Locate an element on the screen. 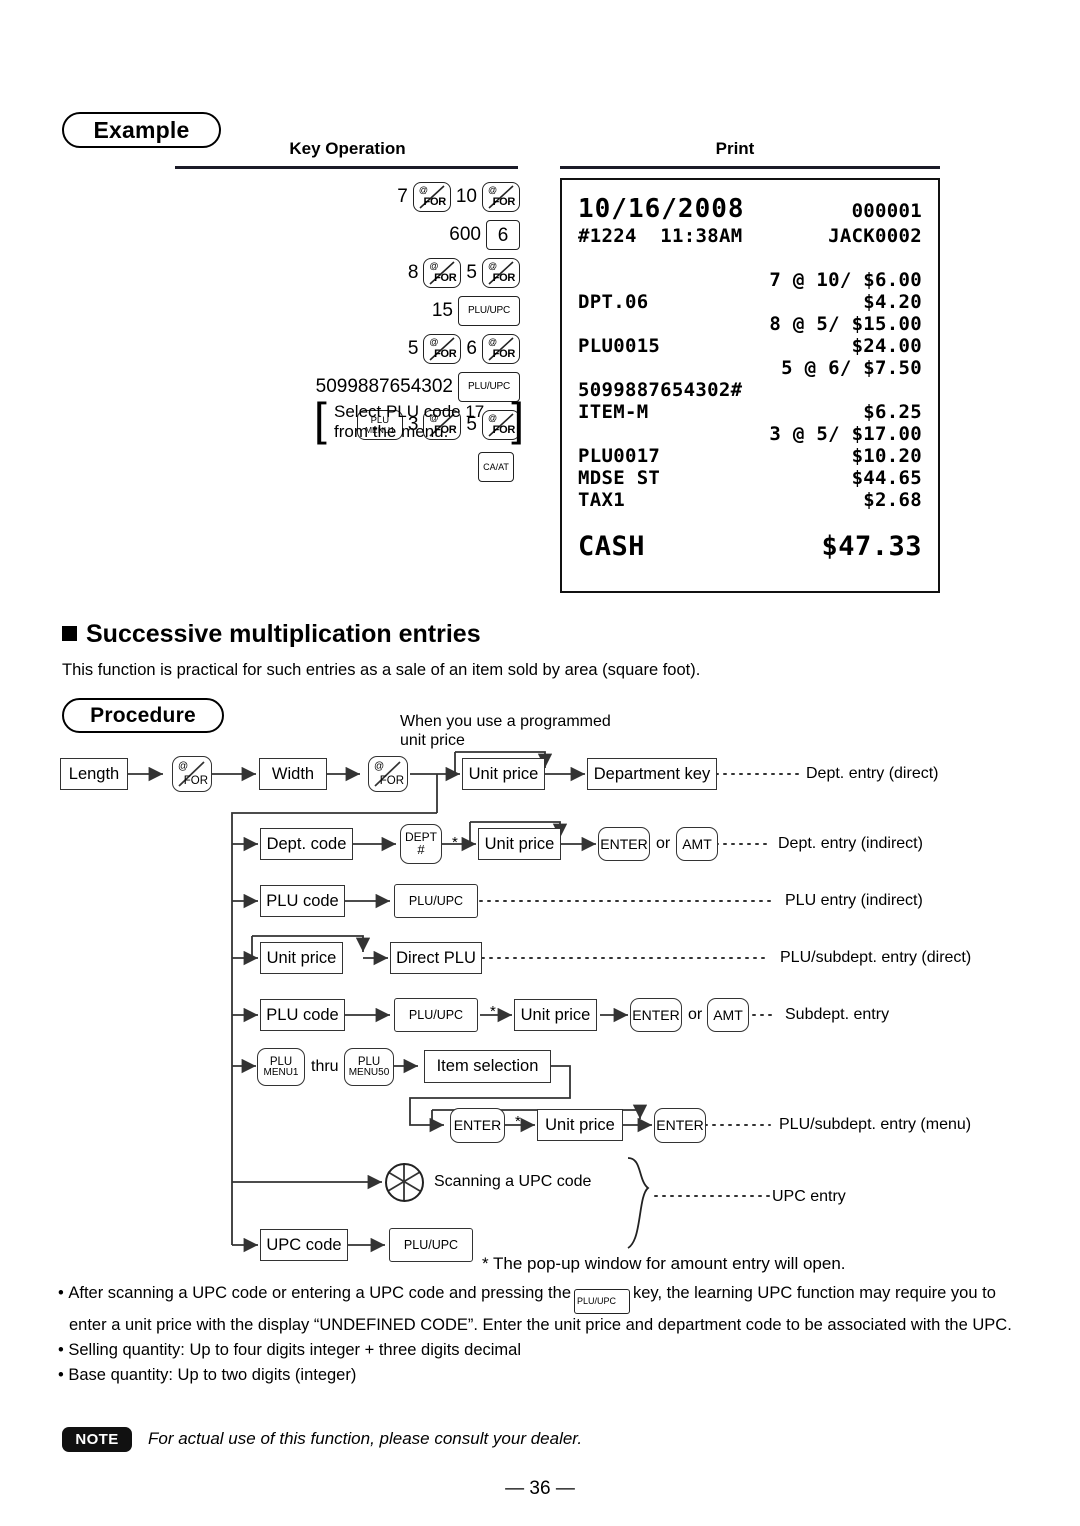 This screenshot has height=1526, width=1080. flow-department-key-box: Department key is located at coordinates (652, 774).